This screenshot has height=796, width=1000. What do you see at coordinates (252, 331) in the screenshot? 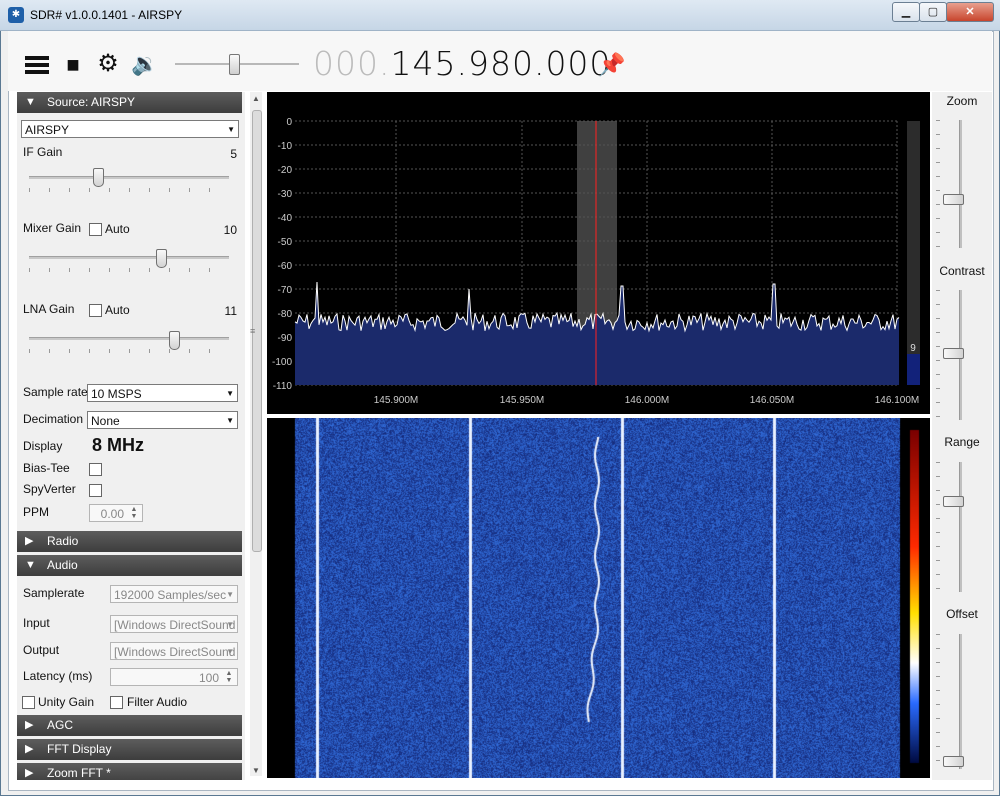
I see `splitter-grip-icon: ≡` at bounding box center [252, 331].